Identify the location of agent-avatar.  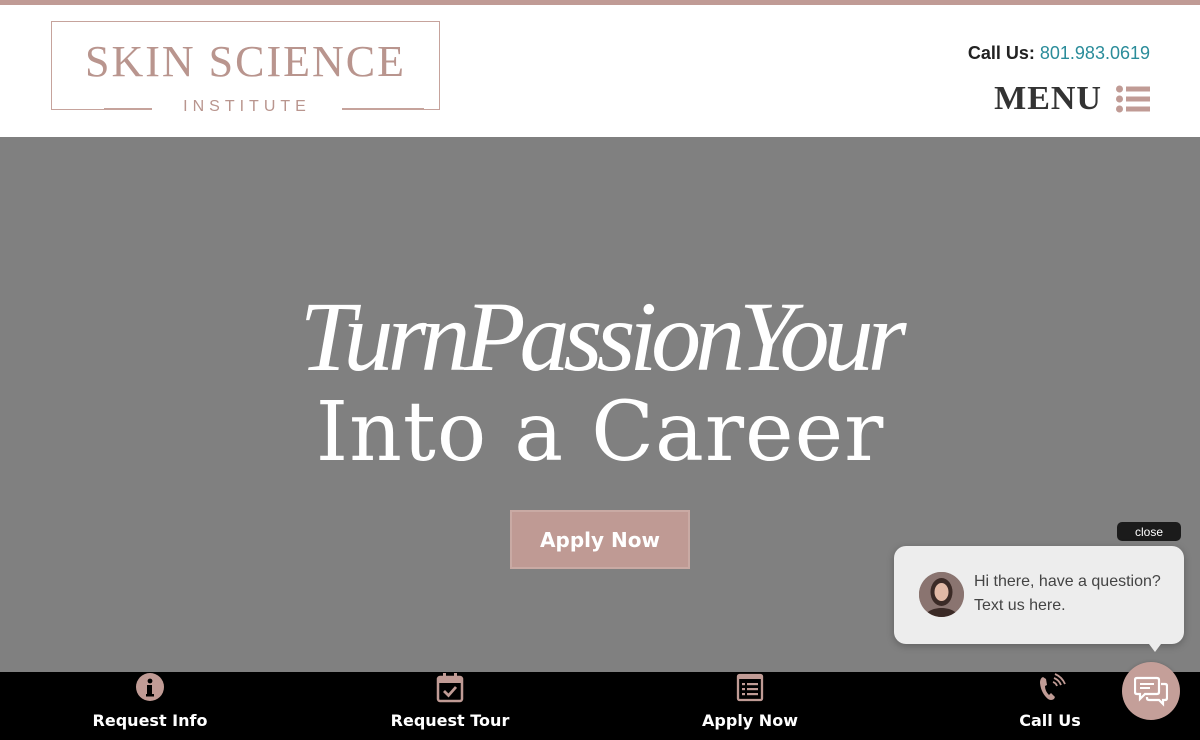
(941, 594).